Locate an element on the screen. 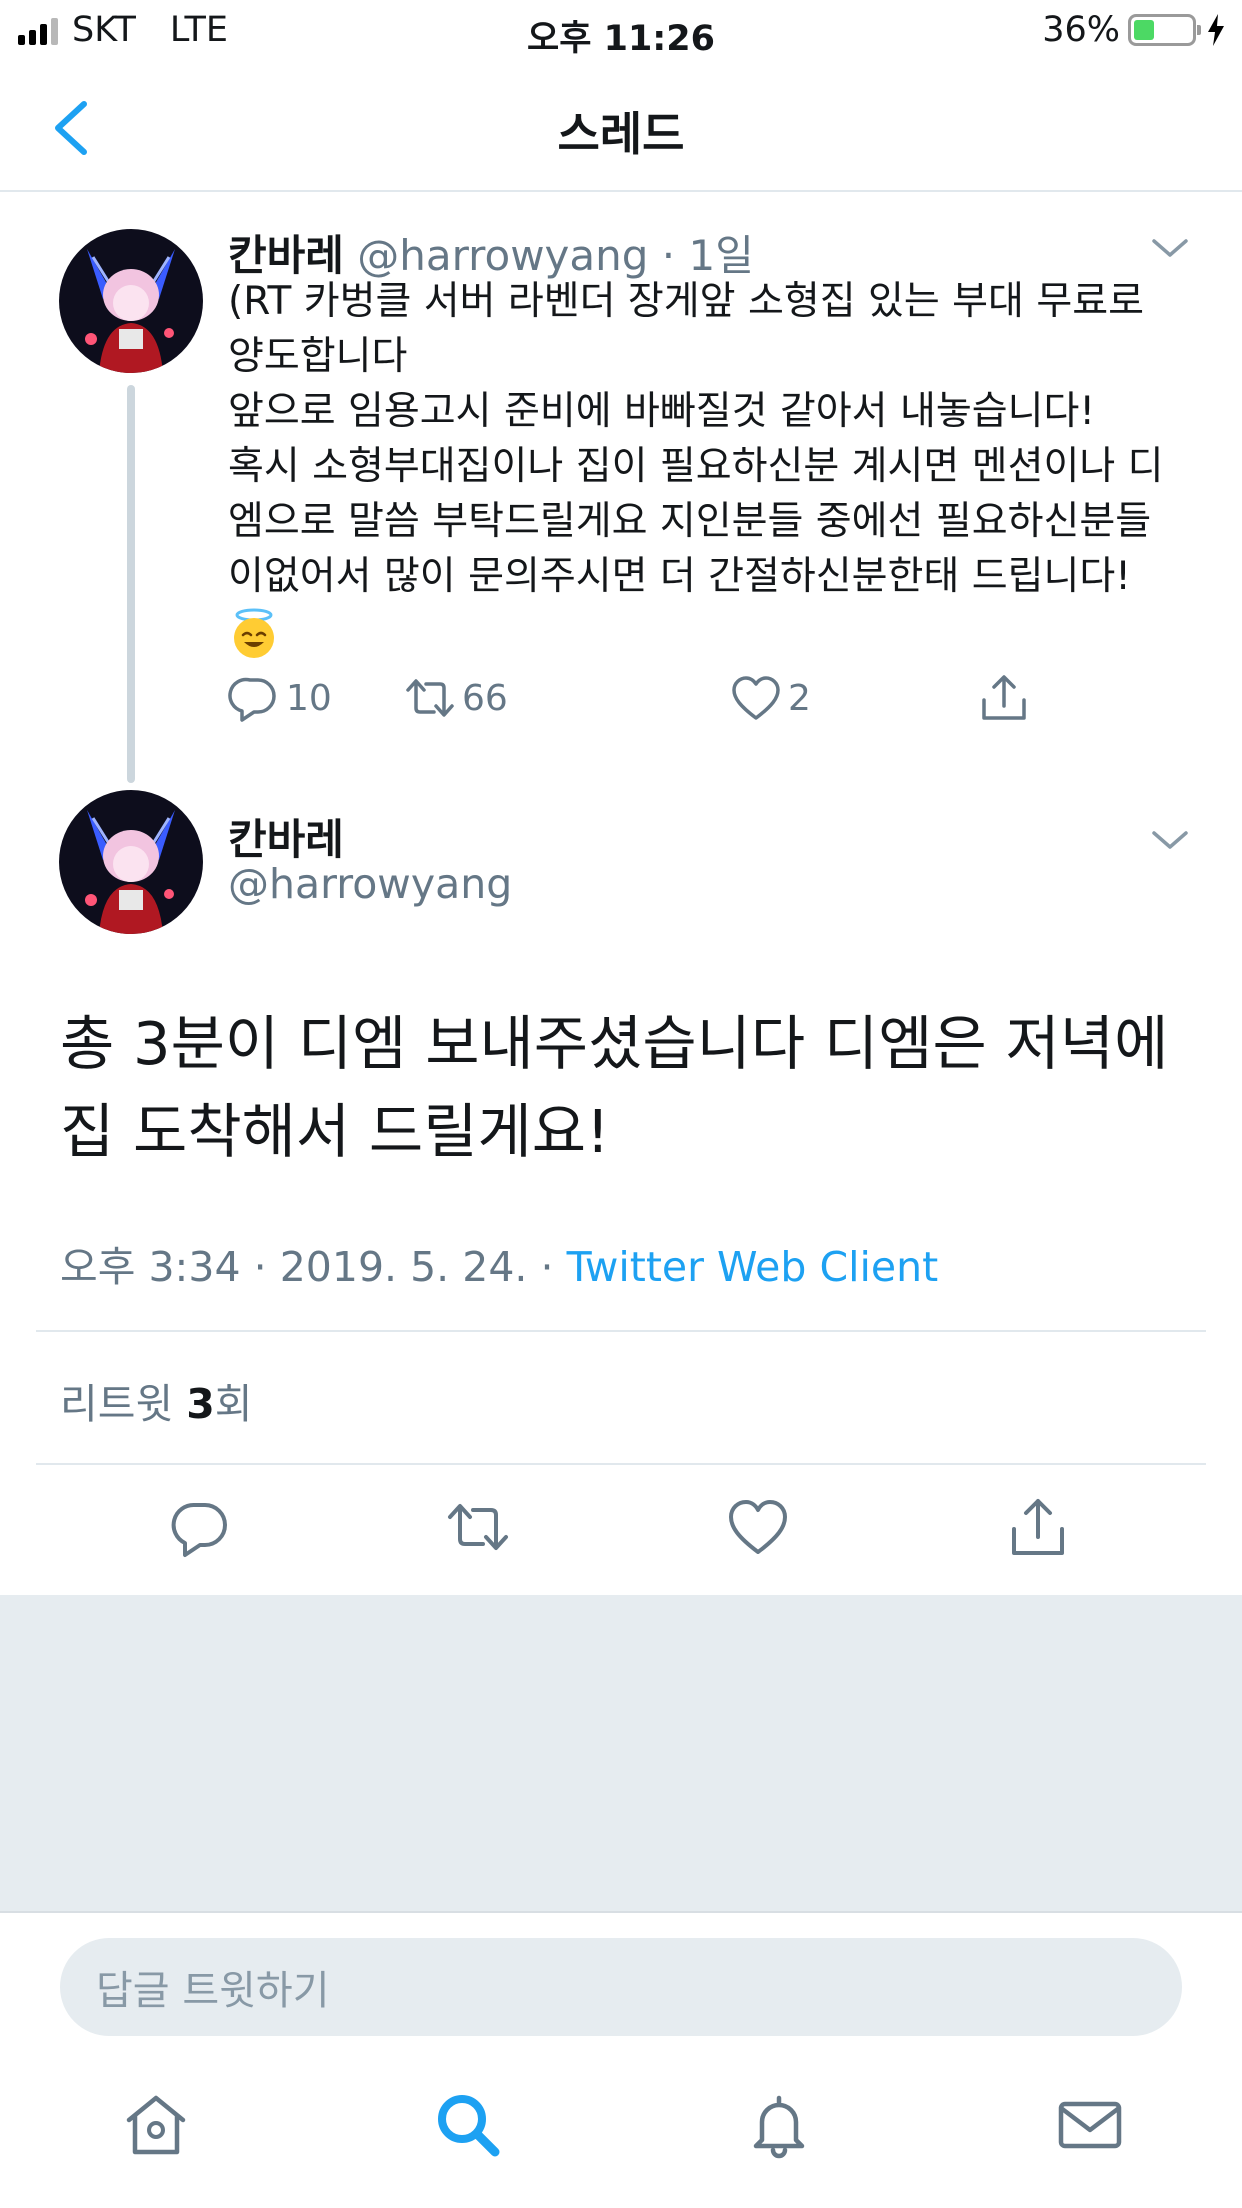 Image resolution: width=1242 pixels, height=2208 pixels. home-icon is located at coordinates (156, 2125).